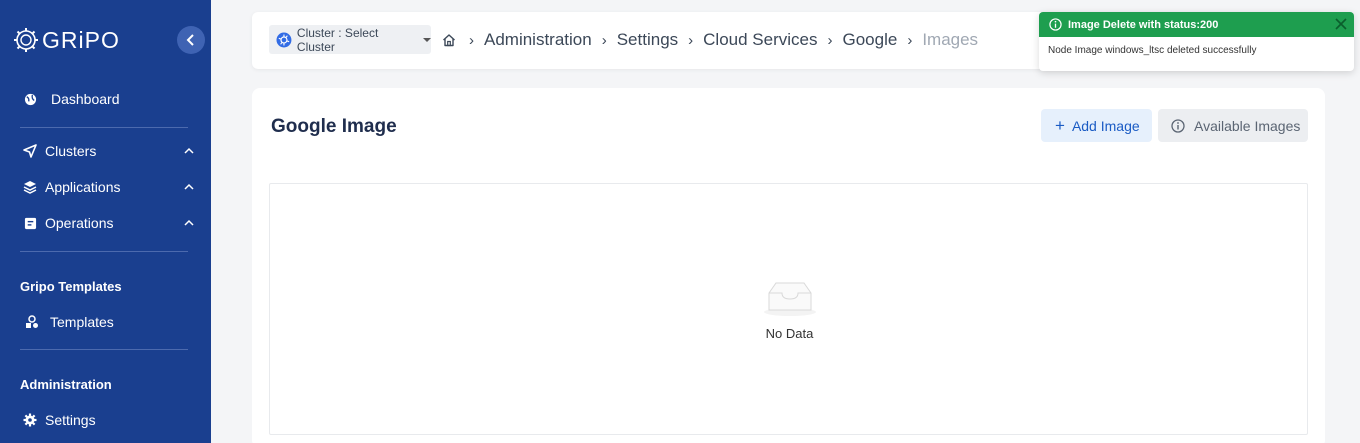 Image resolution: width=1360 pixels, height=443 pixels. I want to click on breadcrumb-item-administration: Administration, so click(538, 40).